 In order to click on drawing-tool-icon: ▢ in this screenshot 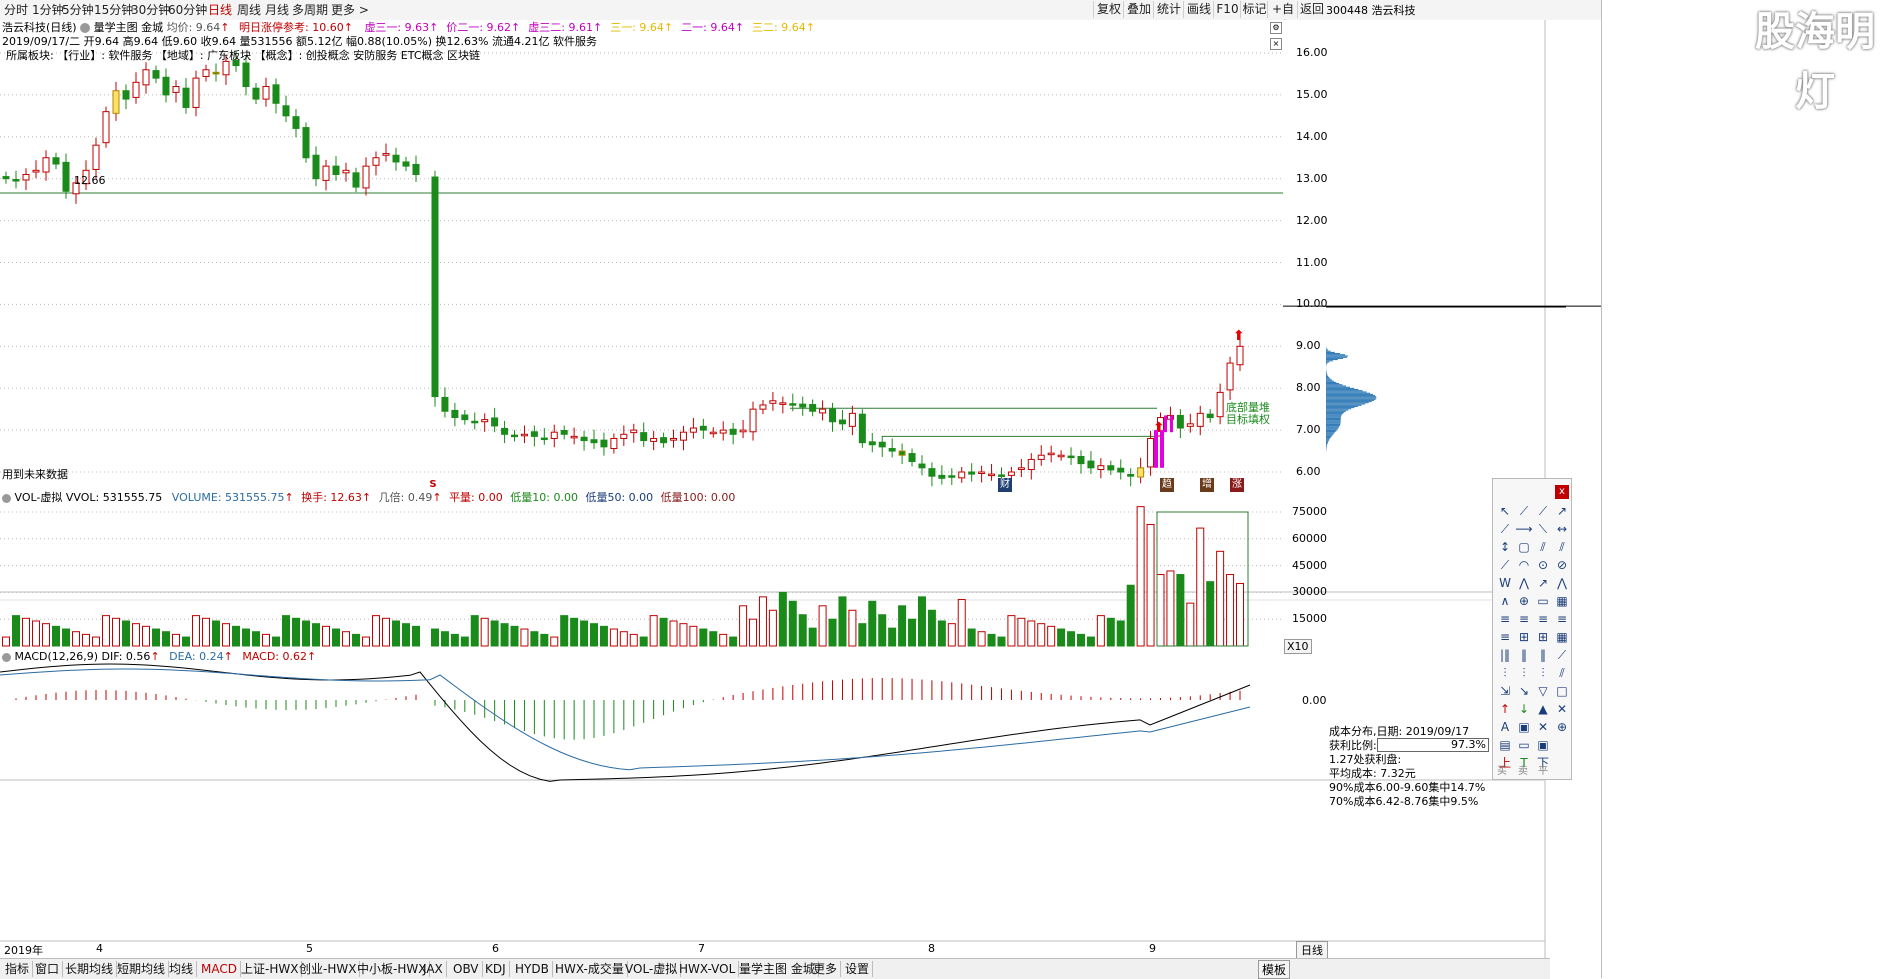, I will do `click(1524, 547)`.